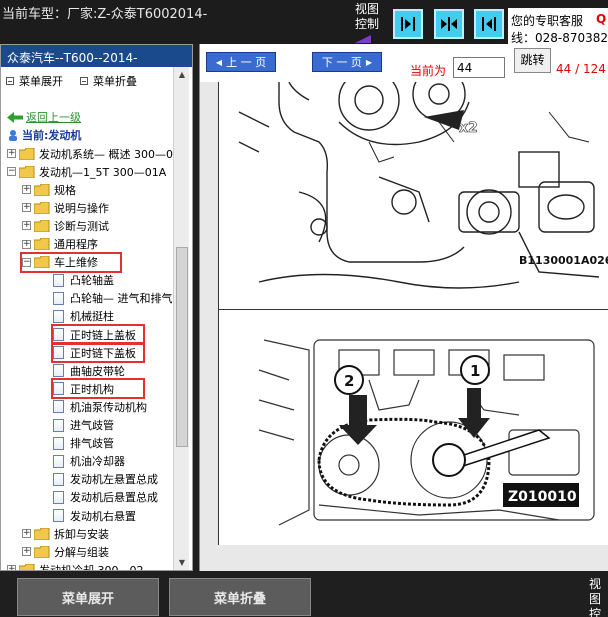 This screenshot has width=608, height=617. I want to click on current-car-model: 当前车型：厂家:Z-众泰T6002014-, so click(105, 14).